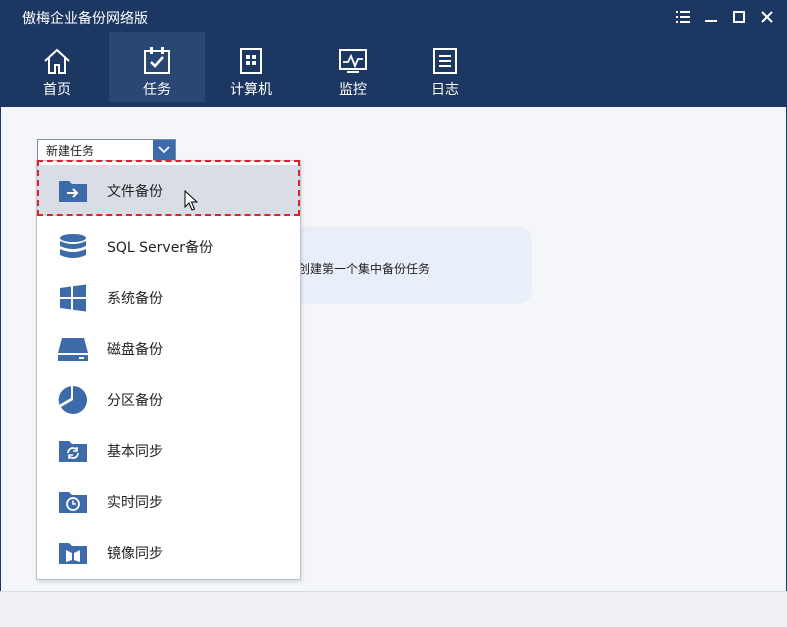 The height and width of the screenshot is (627, 787). Describe the element at coordinates (73, 451) in the screenshot. I see `folder-sync-icon` at that location.